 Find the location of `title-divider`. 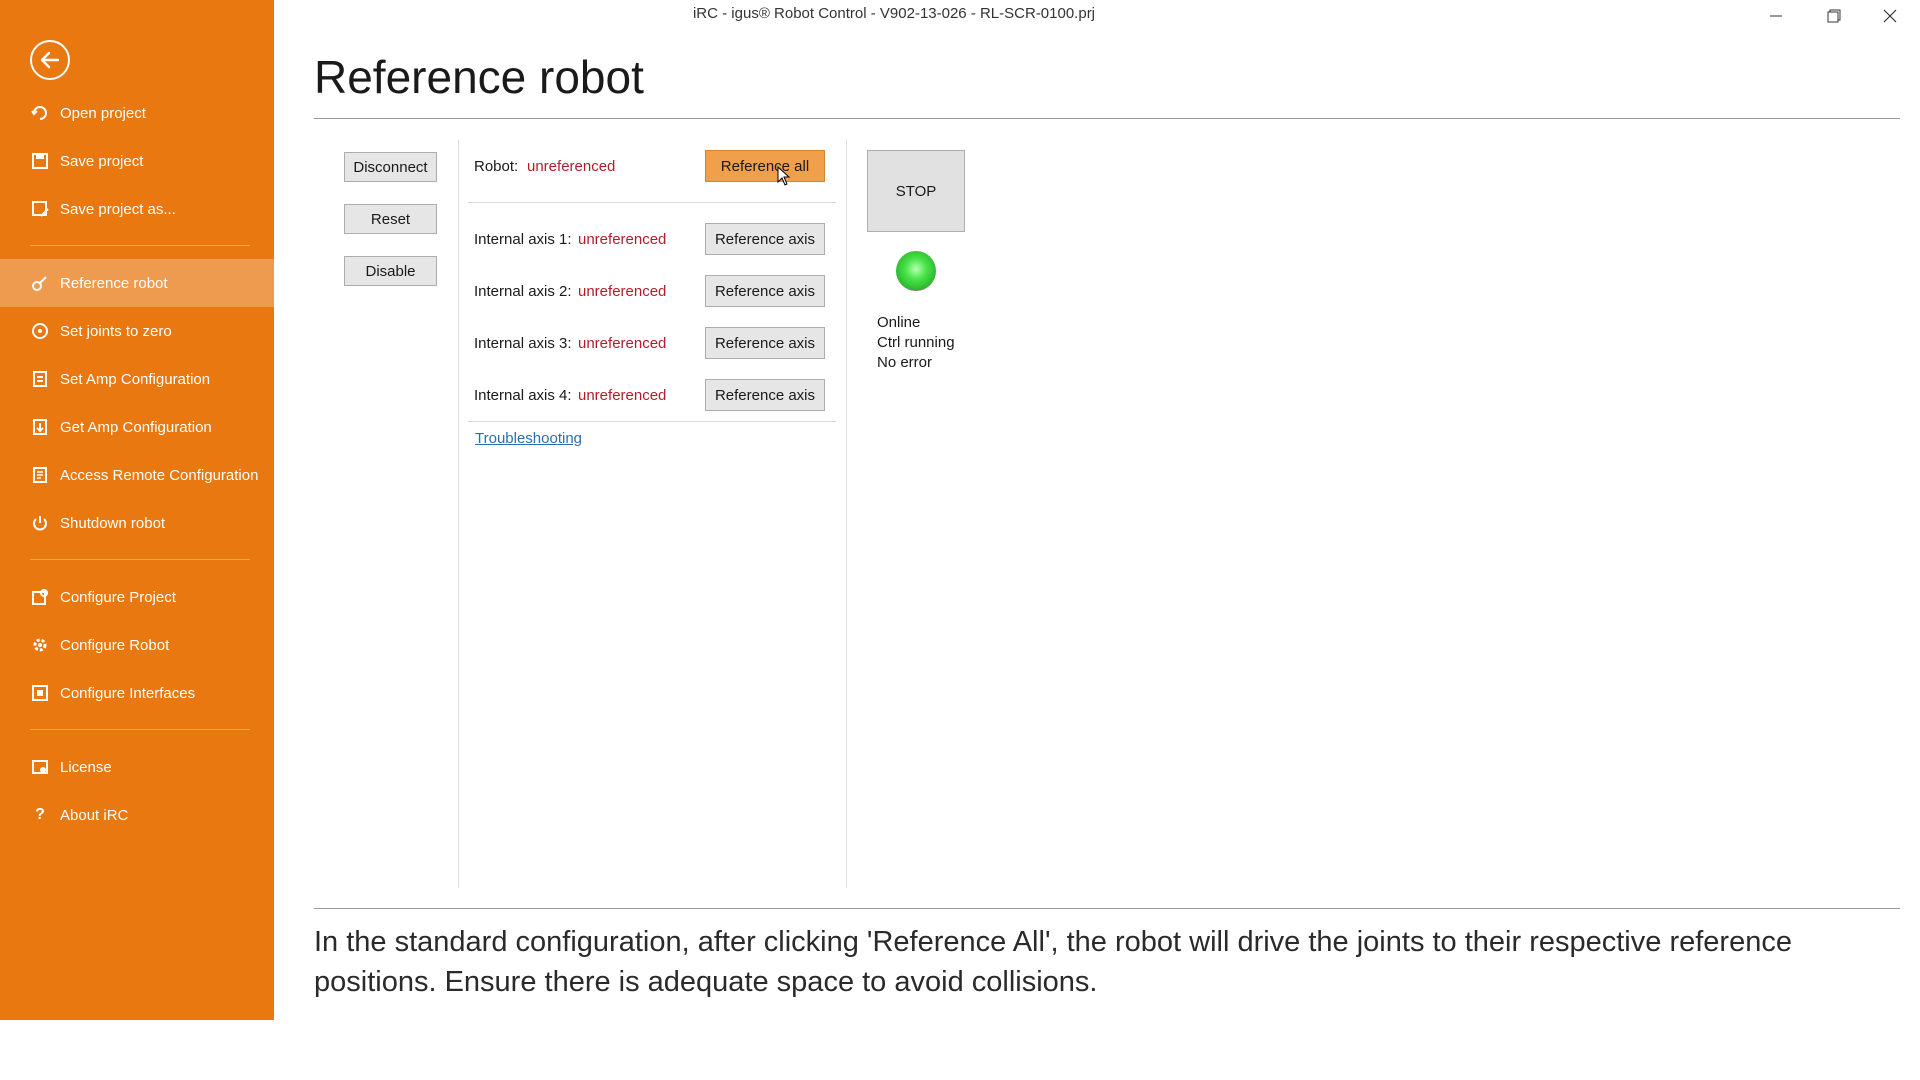

title-divider is located at coordinates (1107, 118).